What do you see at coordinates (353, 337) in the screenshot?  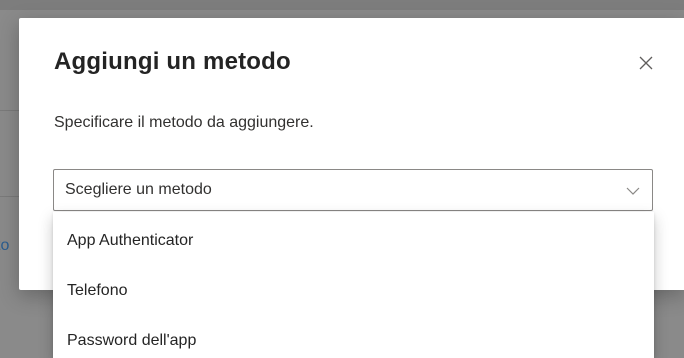 I see `option-password-app: Password dell'app` at bounding box center [353, 337].